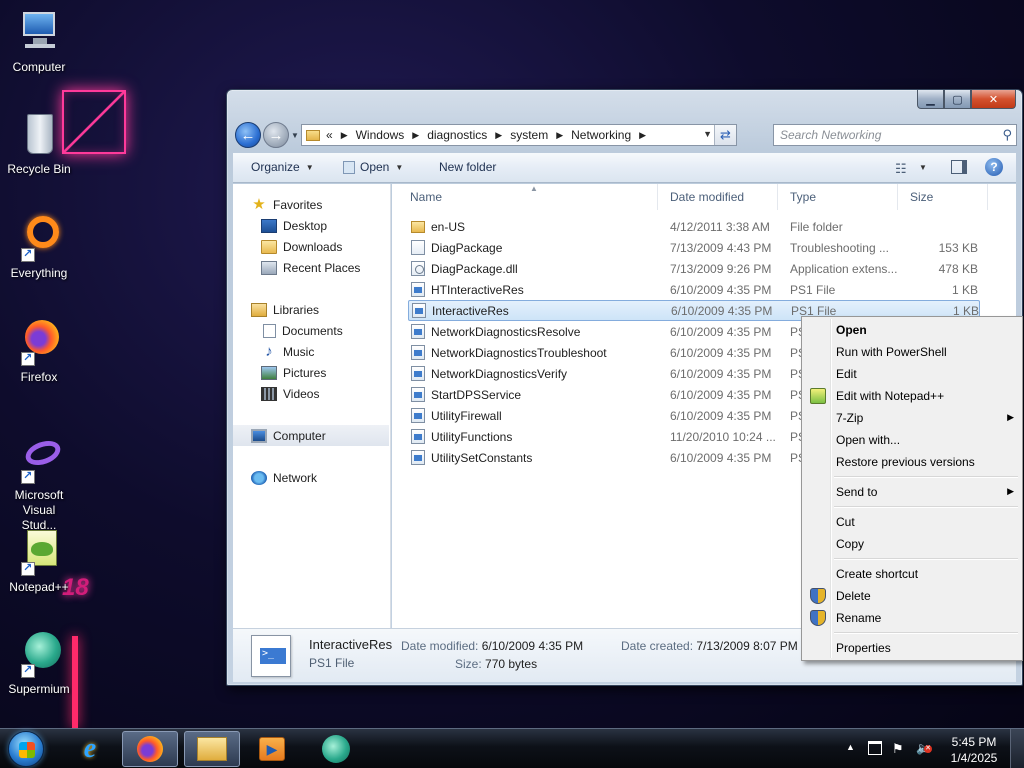  I want to click on show-desktop-button, so click(1017, 748).